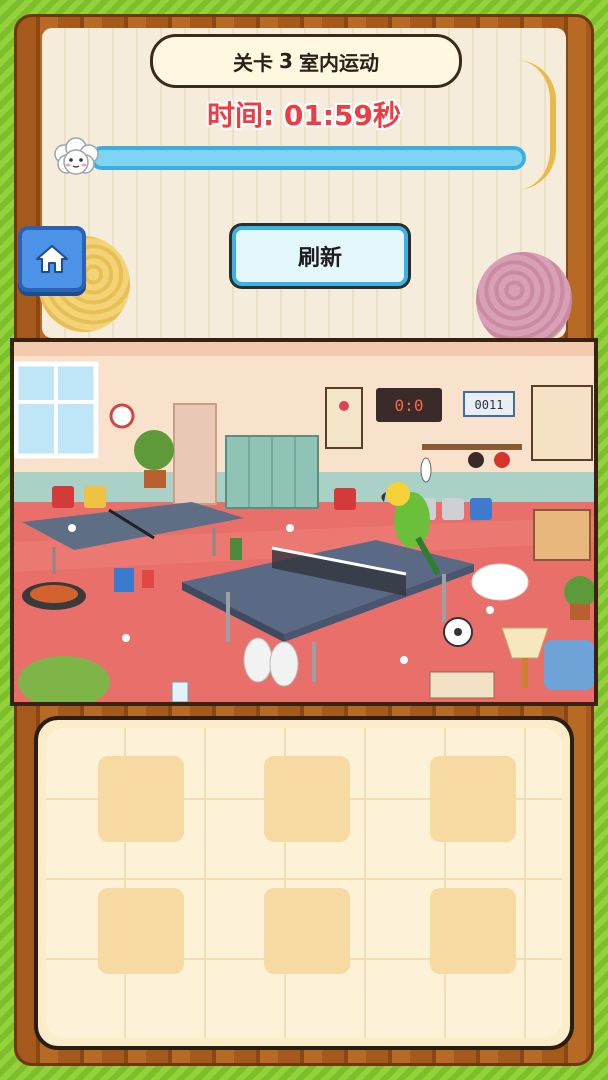  I want to click on sheep-icon, so click(76, 156).